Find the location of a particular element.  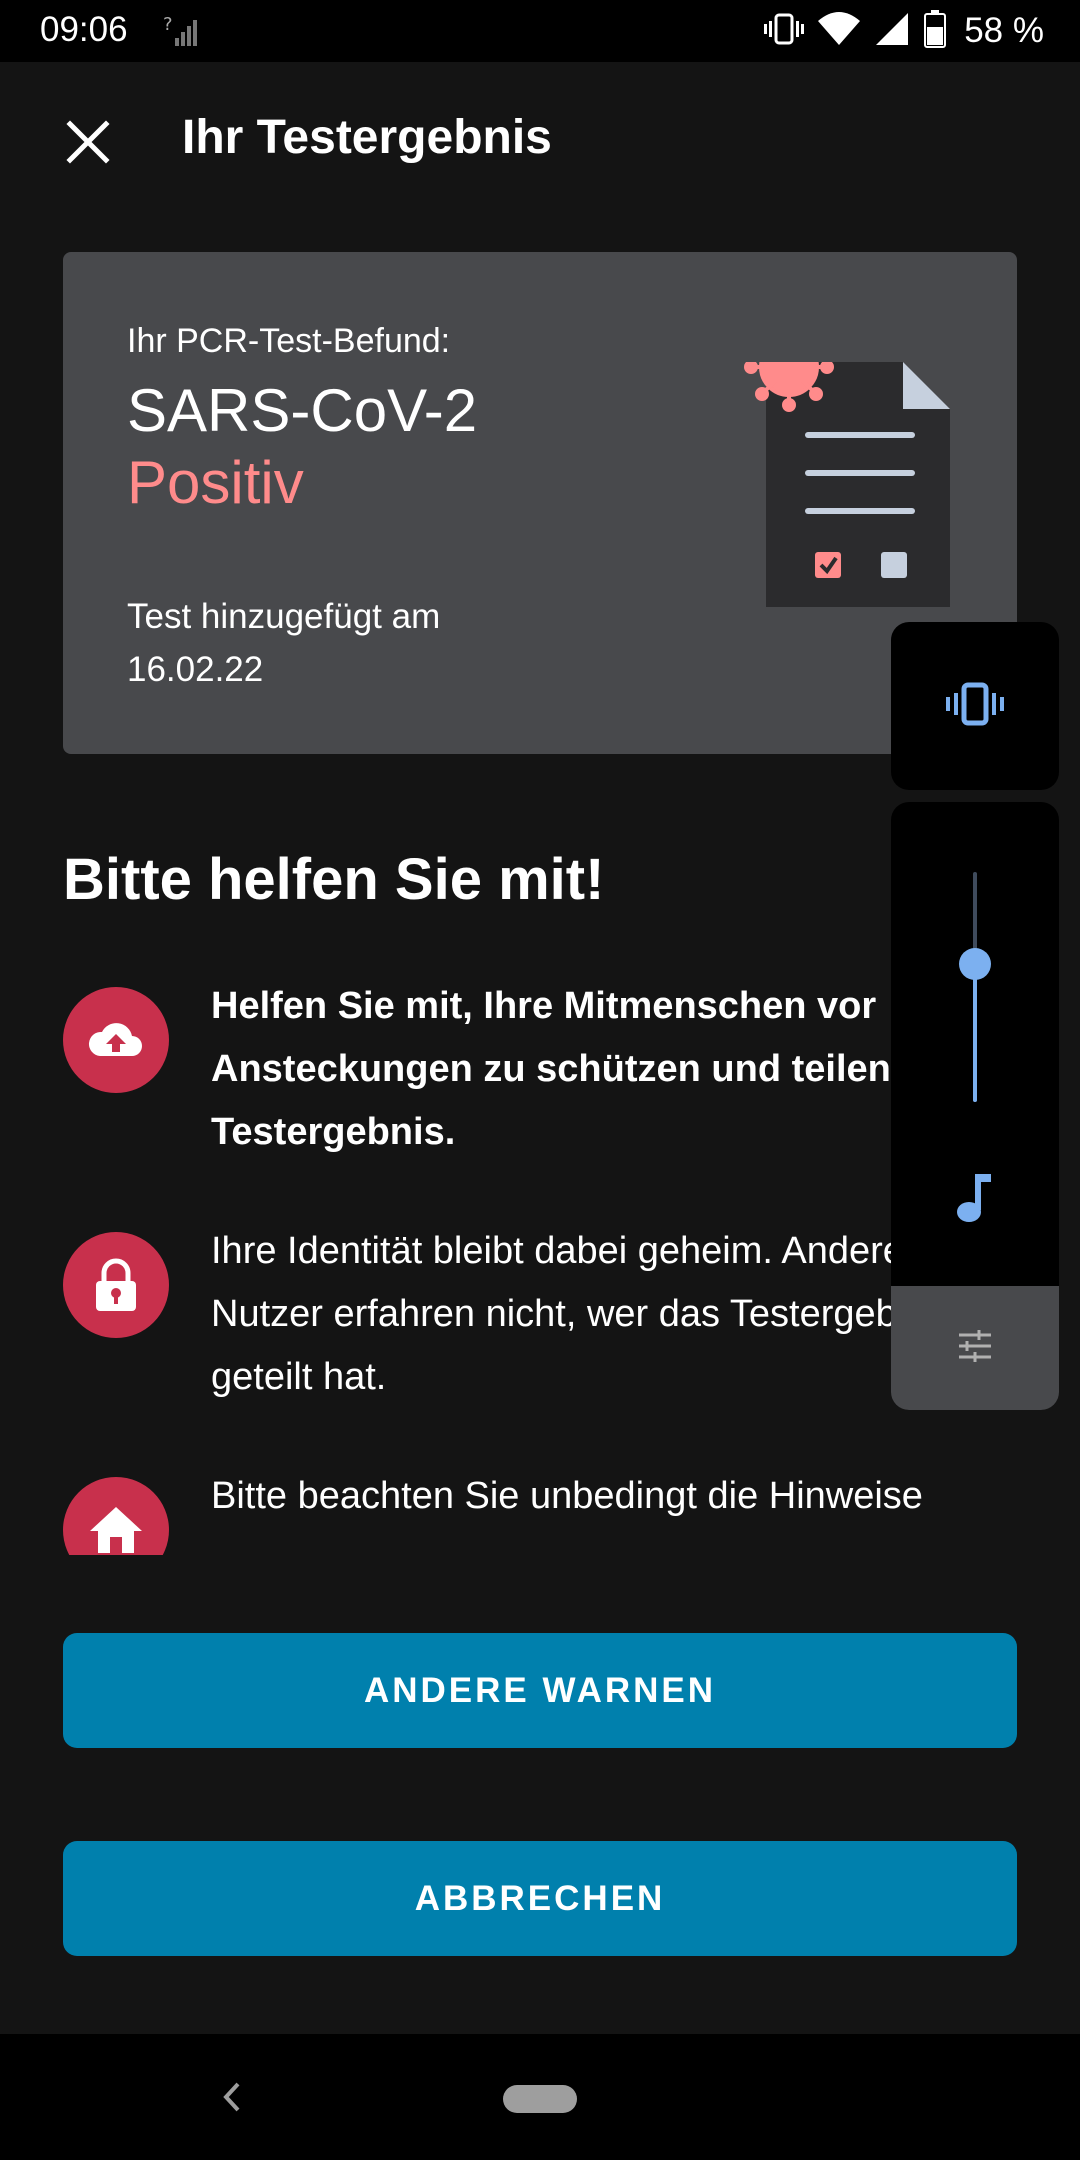

home-icon is located at coordinates (116, 1516).